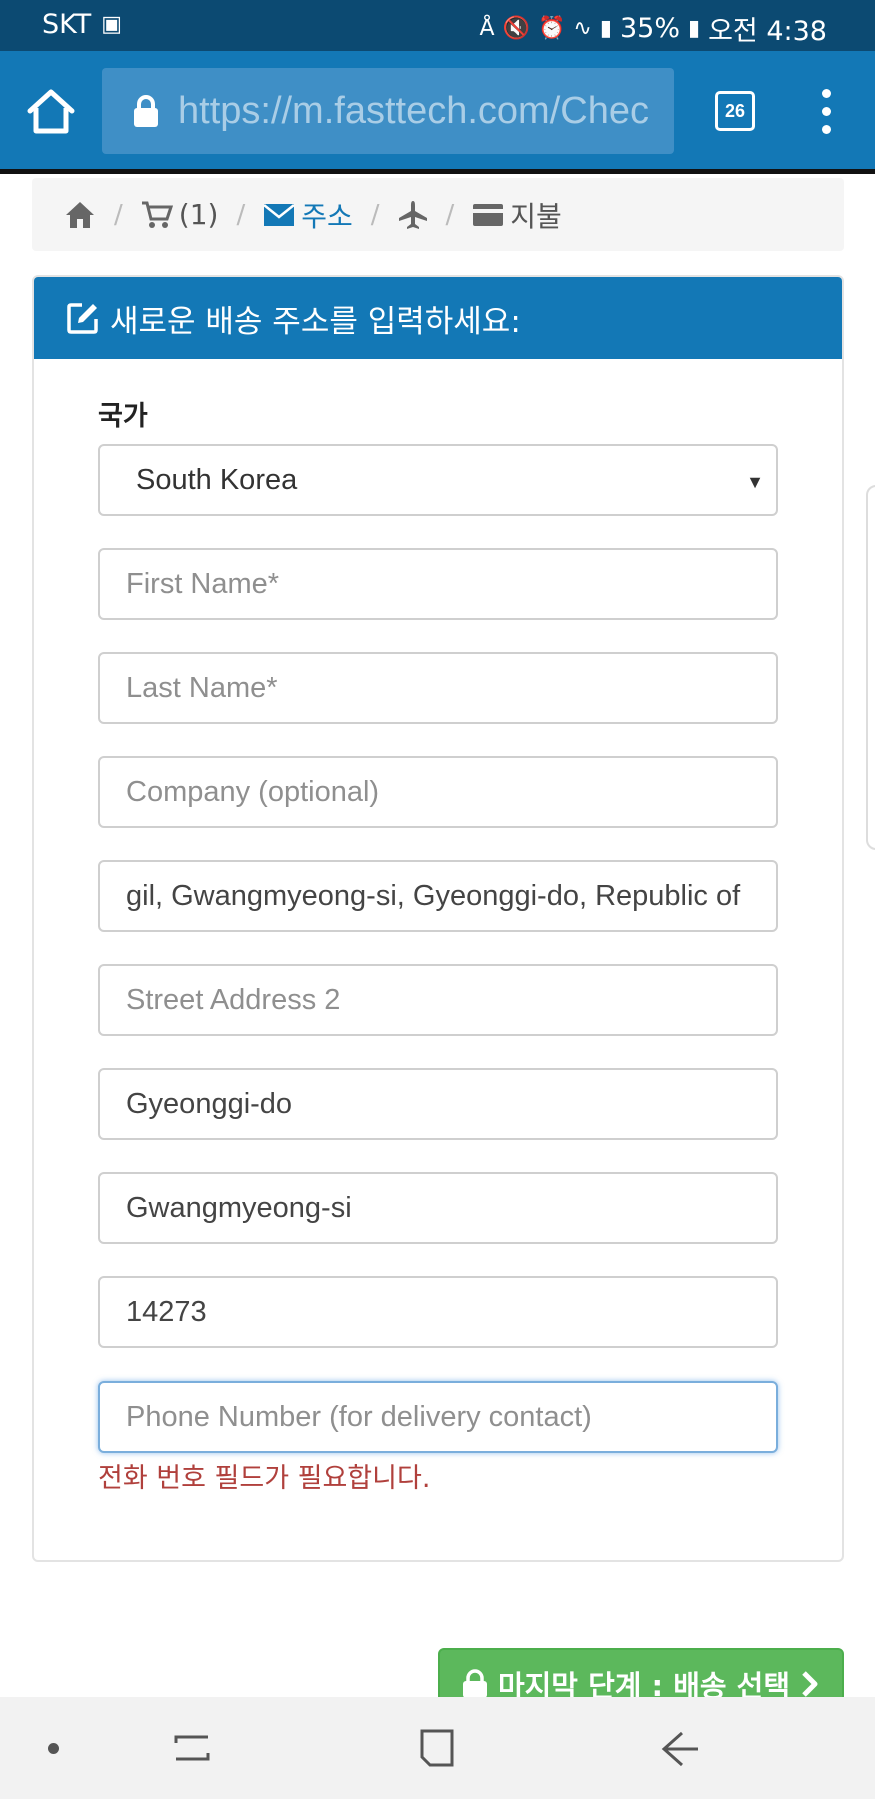 Image resolution: width=875 pixels, height=1799 pixels. I want to click on url-text: https://m.fasttech.com/Chec, so click(413, 111).